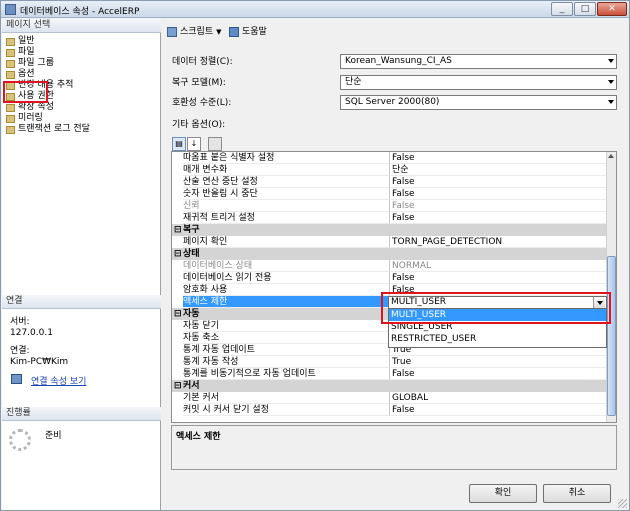 The height and width of the screenshot is (511, 630). I want to click on grid-scrollbar-thumb, so click(611, 336).